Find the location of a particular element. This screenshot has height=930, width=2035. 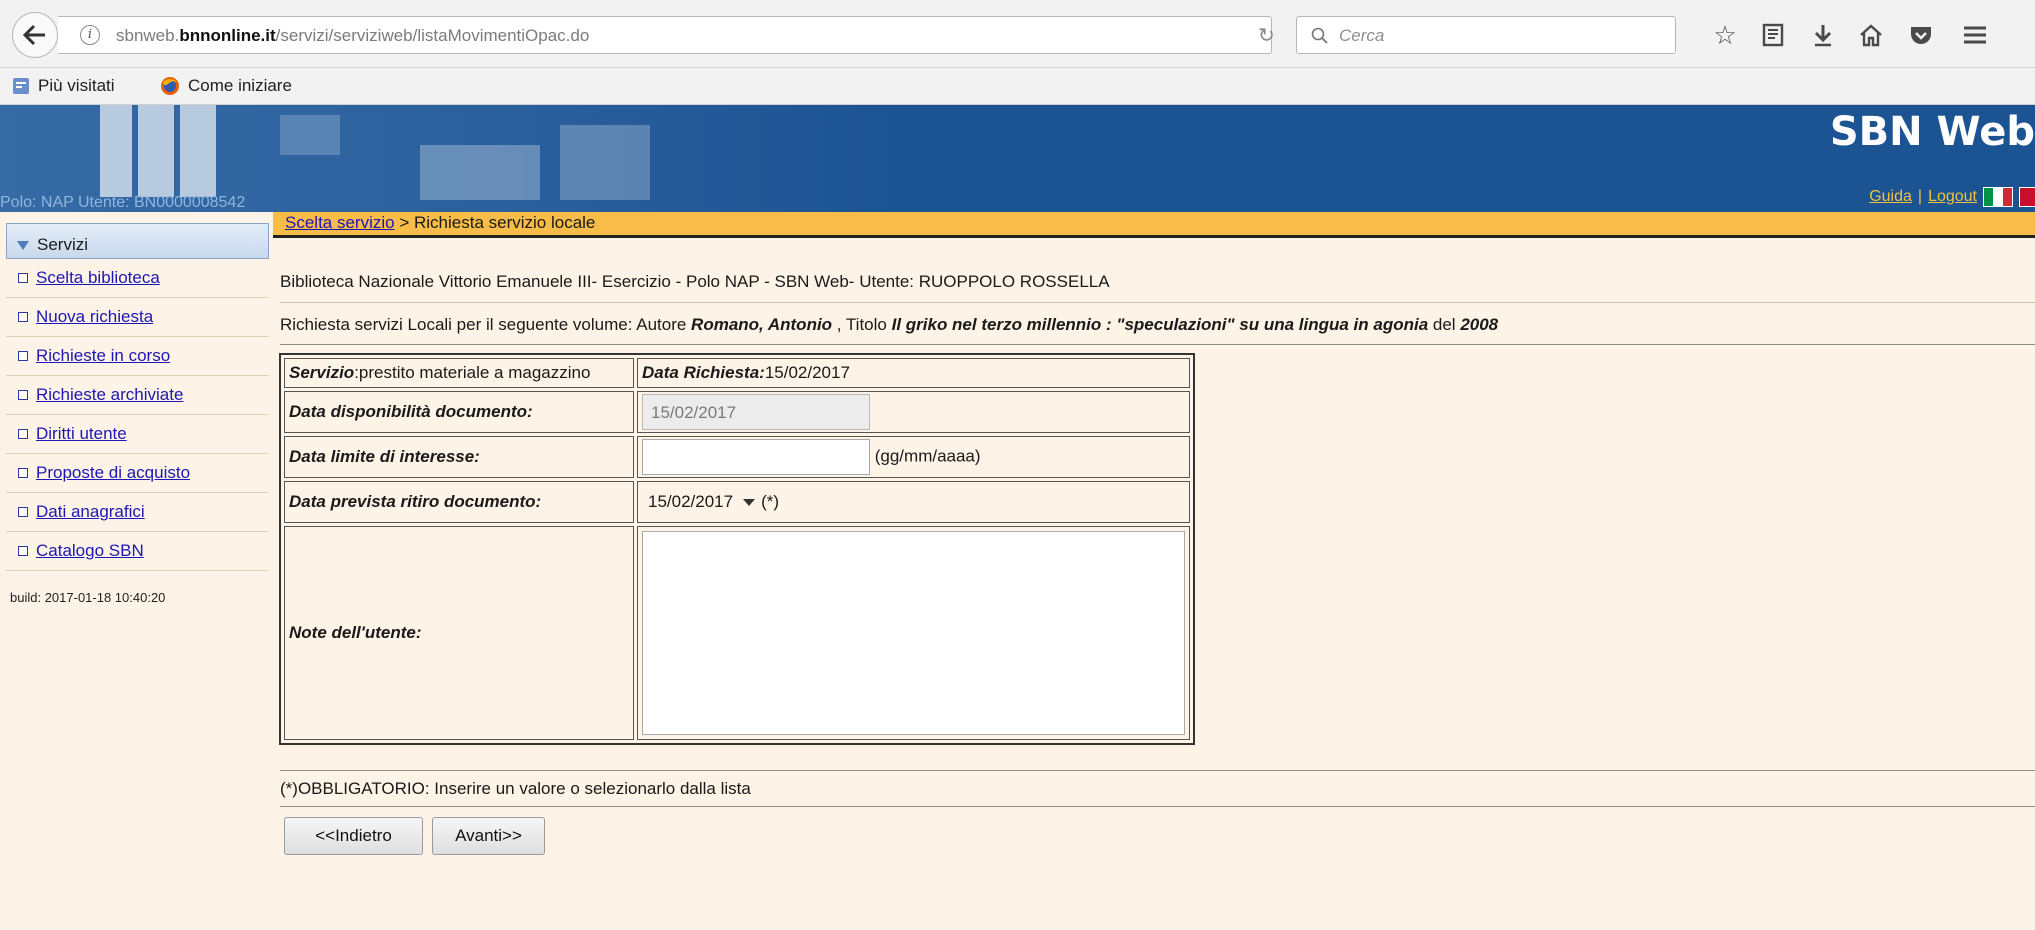

note-label: Note dell'utente: is located at coordinates (355, 632).